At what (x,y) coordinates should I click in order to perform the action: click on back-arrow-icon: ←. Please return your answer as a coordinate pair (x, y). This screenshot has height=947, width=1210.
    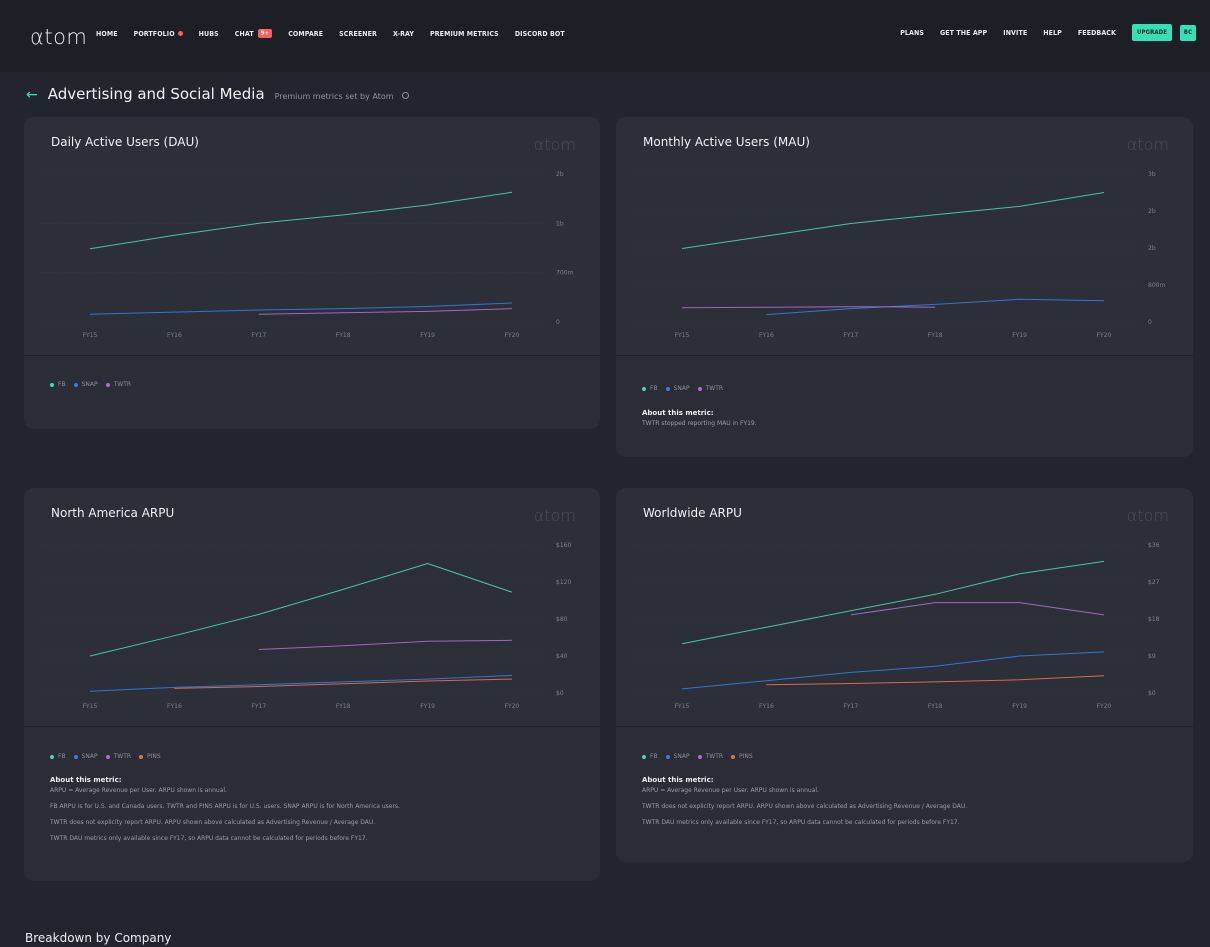
    Looking at the image, I should click on (32, 95).